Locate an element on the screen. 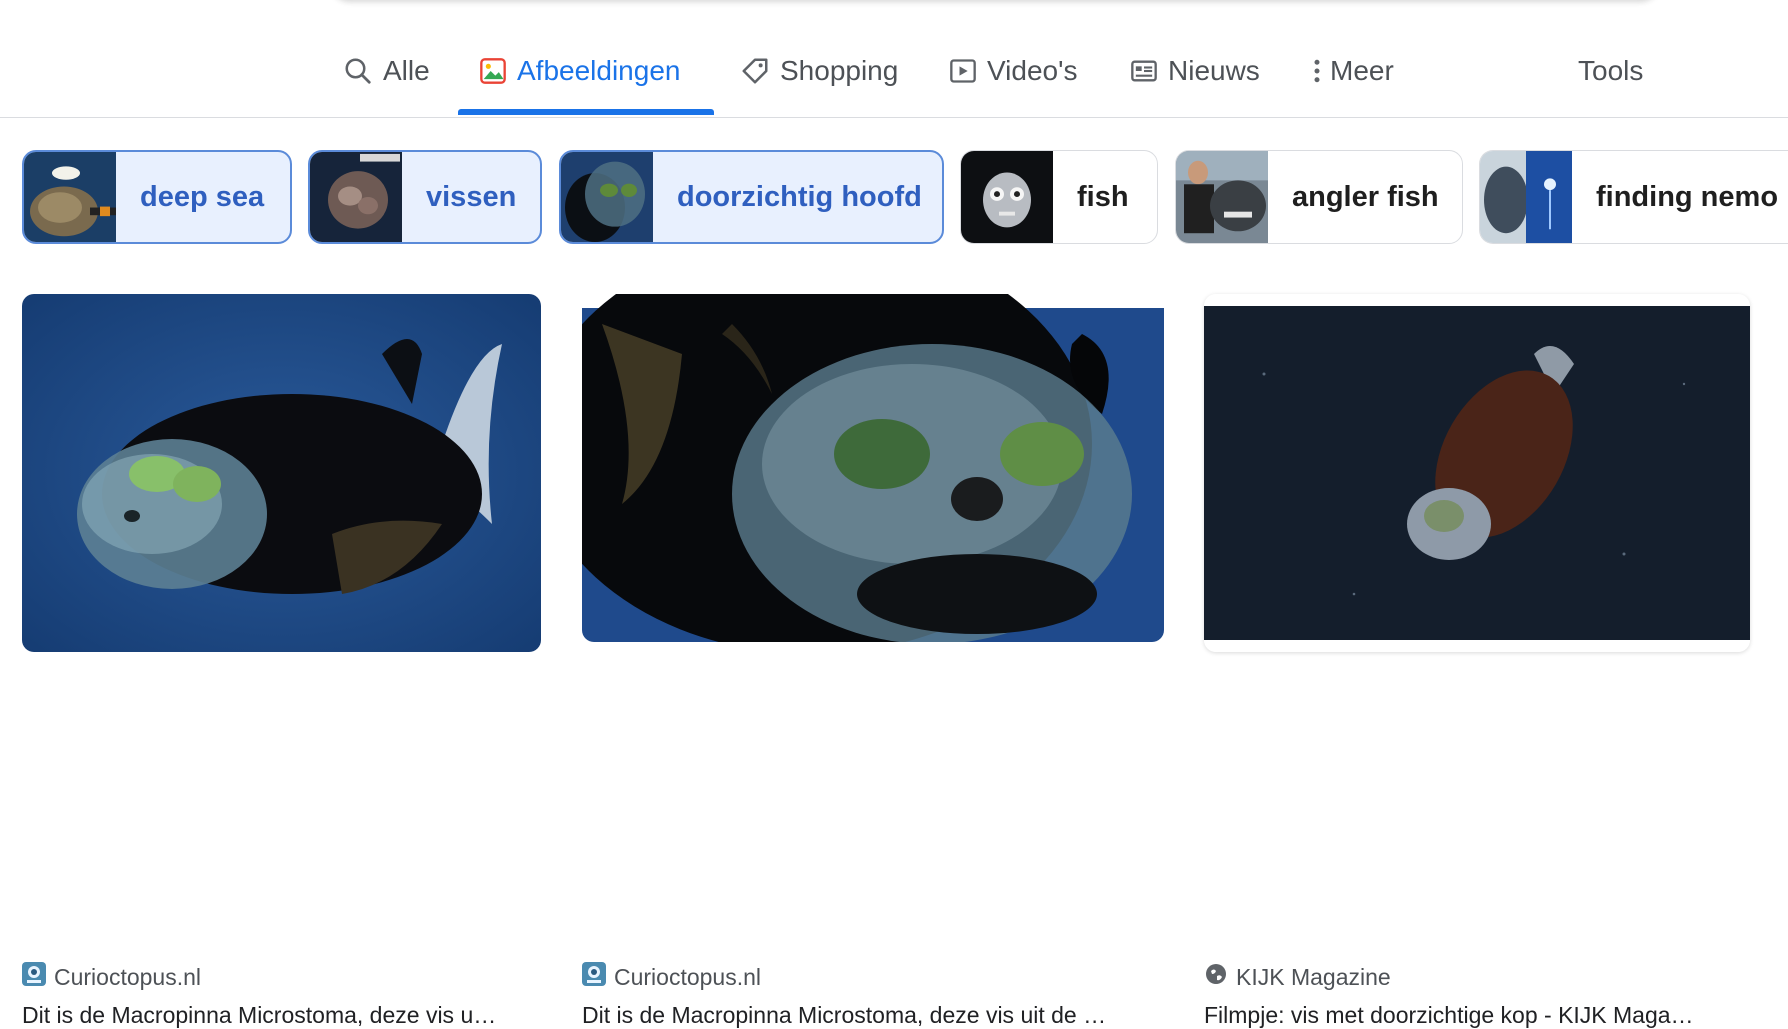 The image size is (1788, 1029). chip-fish: fish is located at coordinates (1059, 197).